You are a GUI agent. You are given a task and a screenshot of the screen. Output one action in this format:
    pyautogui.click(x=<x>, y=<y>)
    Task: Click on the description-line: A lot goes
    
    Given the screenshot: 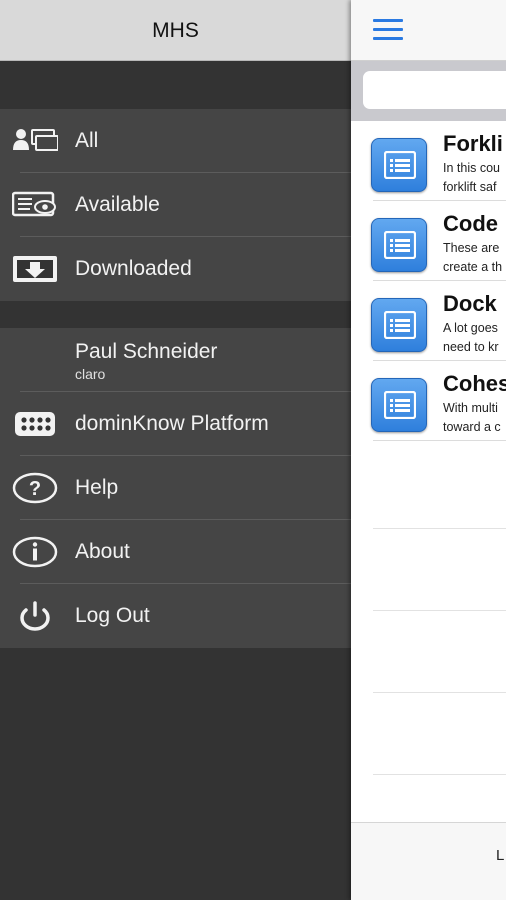 What is the action you would take?
    pyautogui.click(x=470, y=328)
    